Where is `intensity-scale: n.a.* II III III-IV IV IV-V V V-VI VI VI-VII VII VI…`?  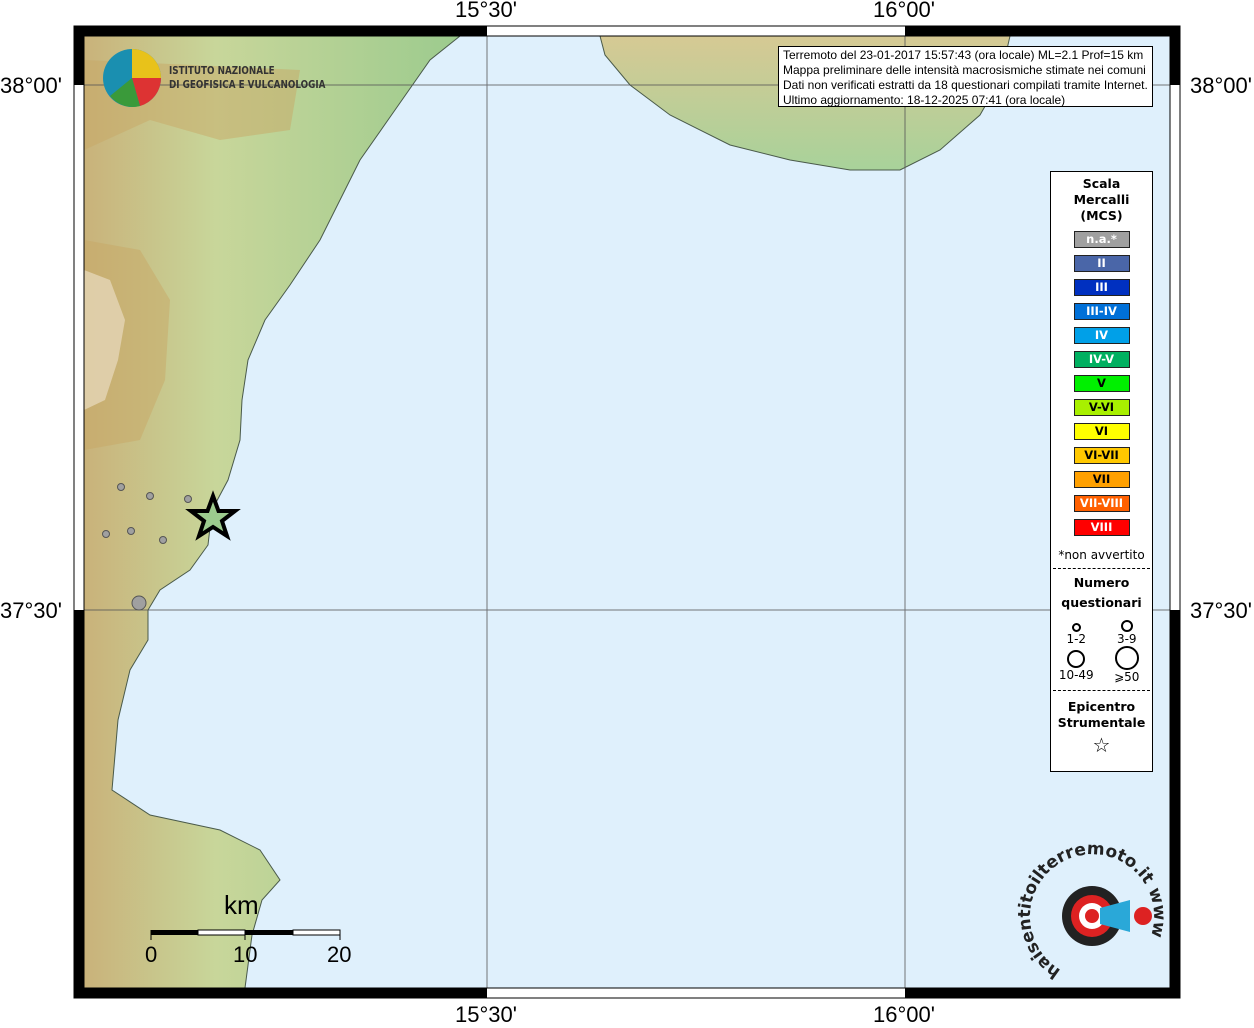
intensity-scale: n.a.* II III III-IV IV IV-V V V-VI VI VI-VII VII VI… is located at coordinates (1101, 383).